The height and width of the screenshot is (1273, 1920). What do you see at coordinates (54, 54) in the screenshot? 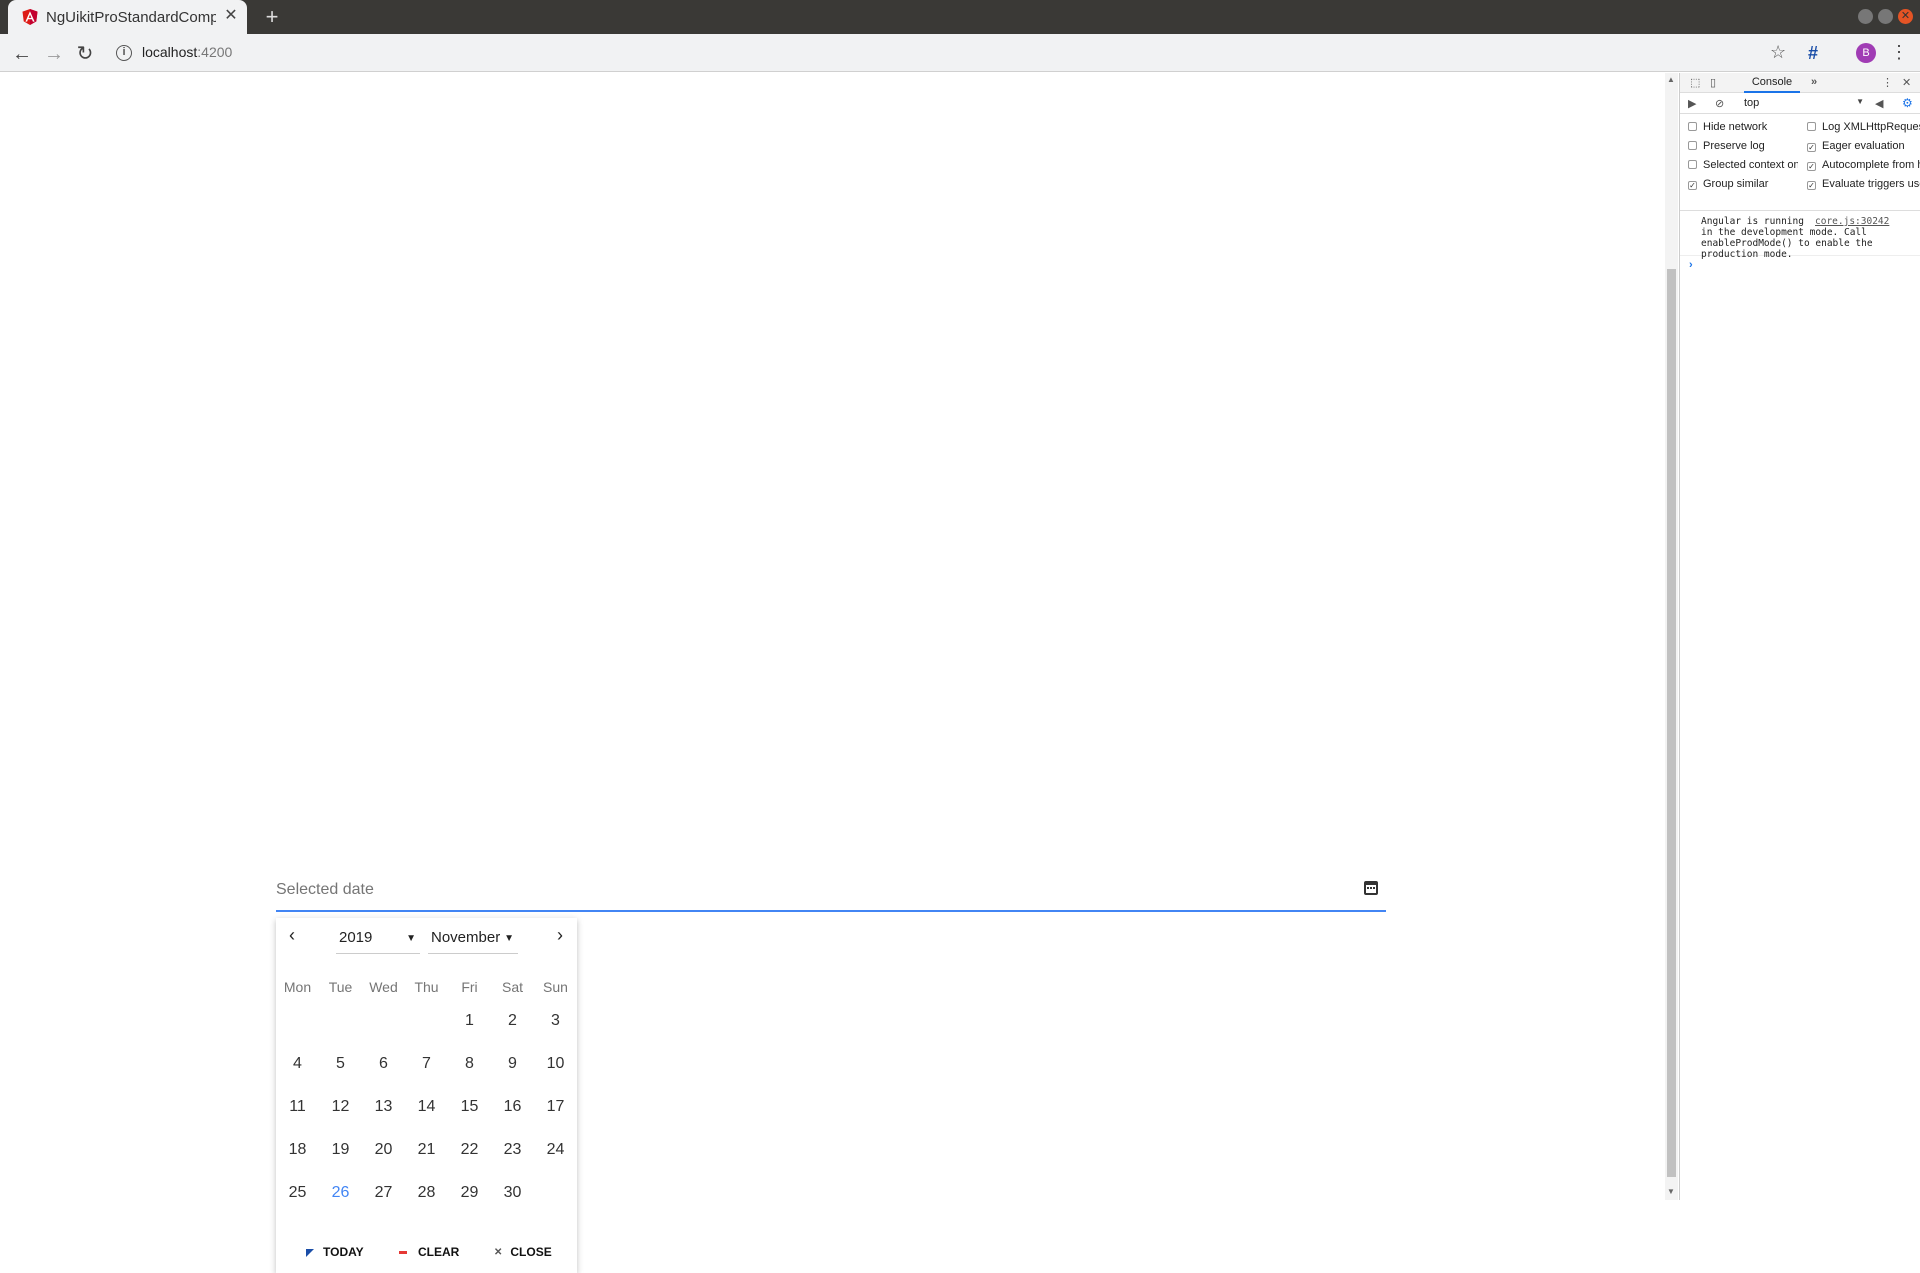
I see `forward-arrow-icon: →` at bounding box center [54, 54].